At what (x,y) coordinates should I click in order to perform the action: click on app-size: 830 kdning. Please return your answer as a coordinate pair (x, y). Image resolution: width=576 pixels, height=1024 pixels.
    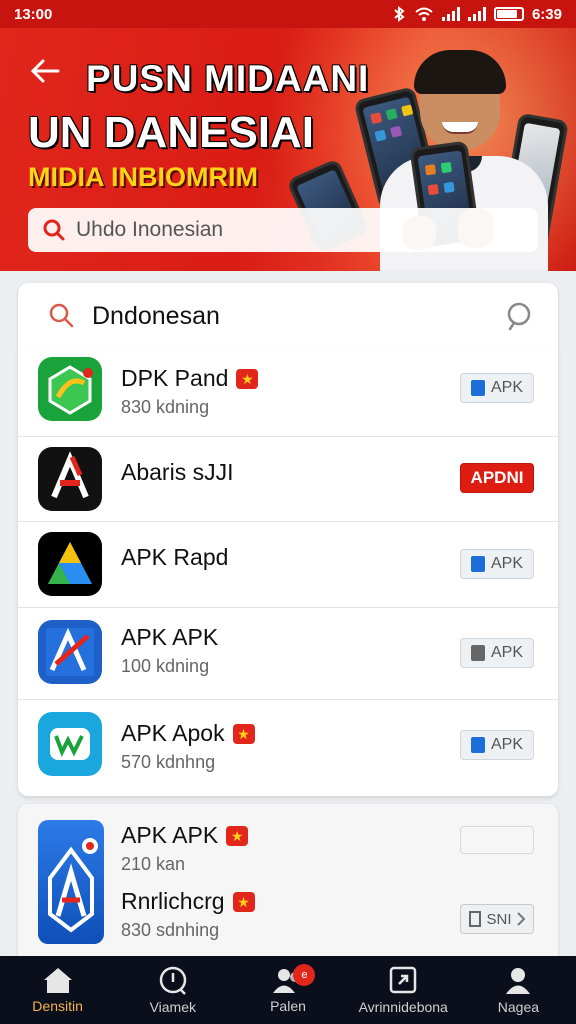
    Looking at the image, I should click on (165, 407).